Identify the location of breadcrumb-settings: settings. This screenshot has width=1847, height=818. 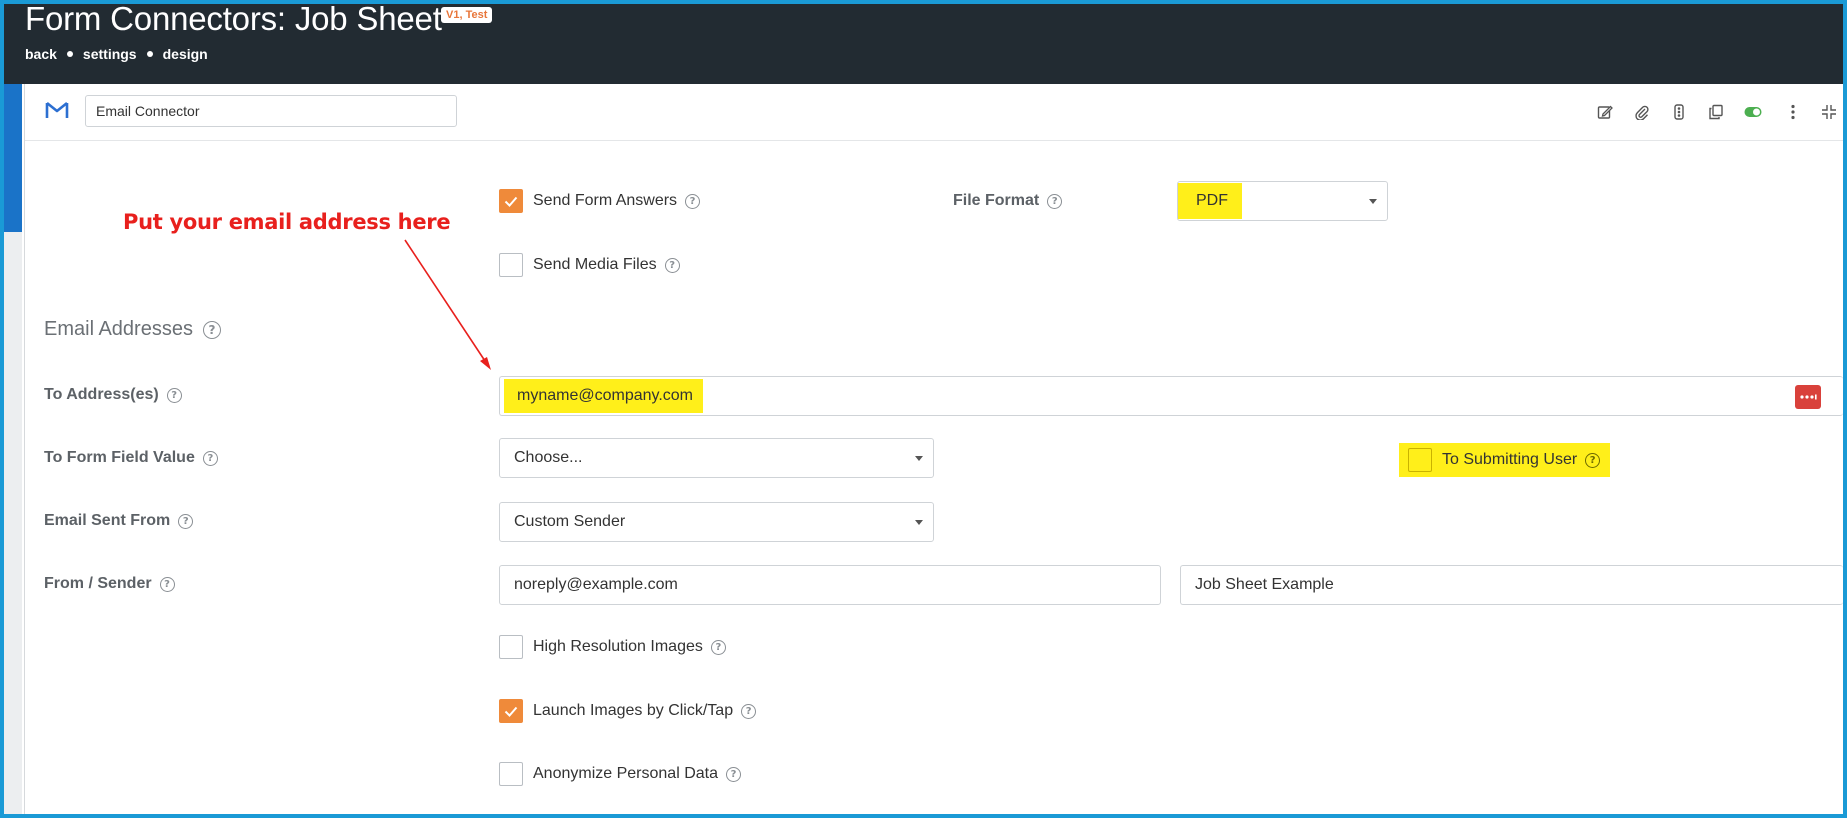
(110, 54).